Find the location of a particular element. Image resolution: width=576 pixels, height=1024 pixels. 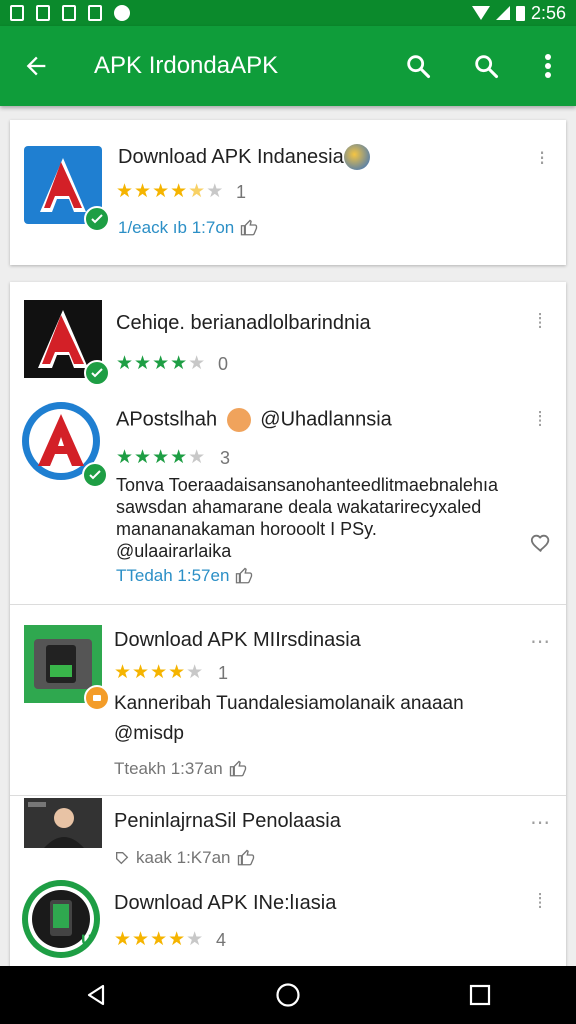

app-name: Download APK MIIrsdinasia is located at coordinates (237, 640).